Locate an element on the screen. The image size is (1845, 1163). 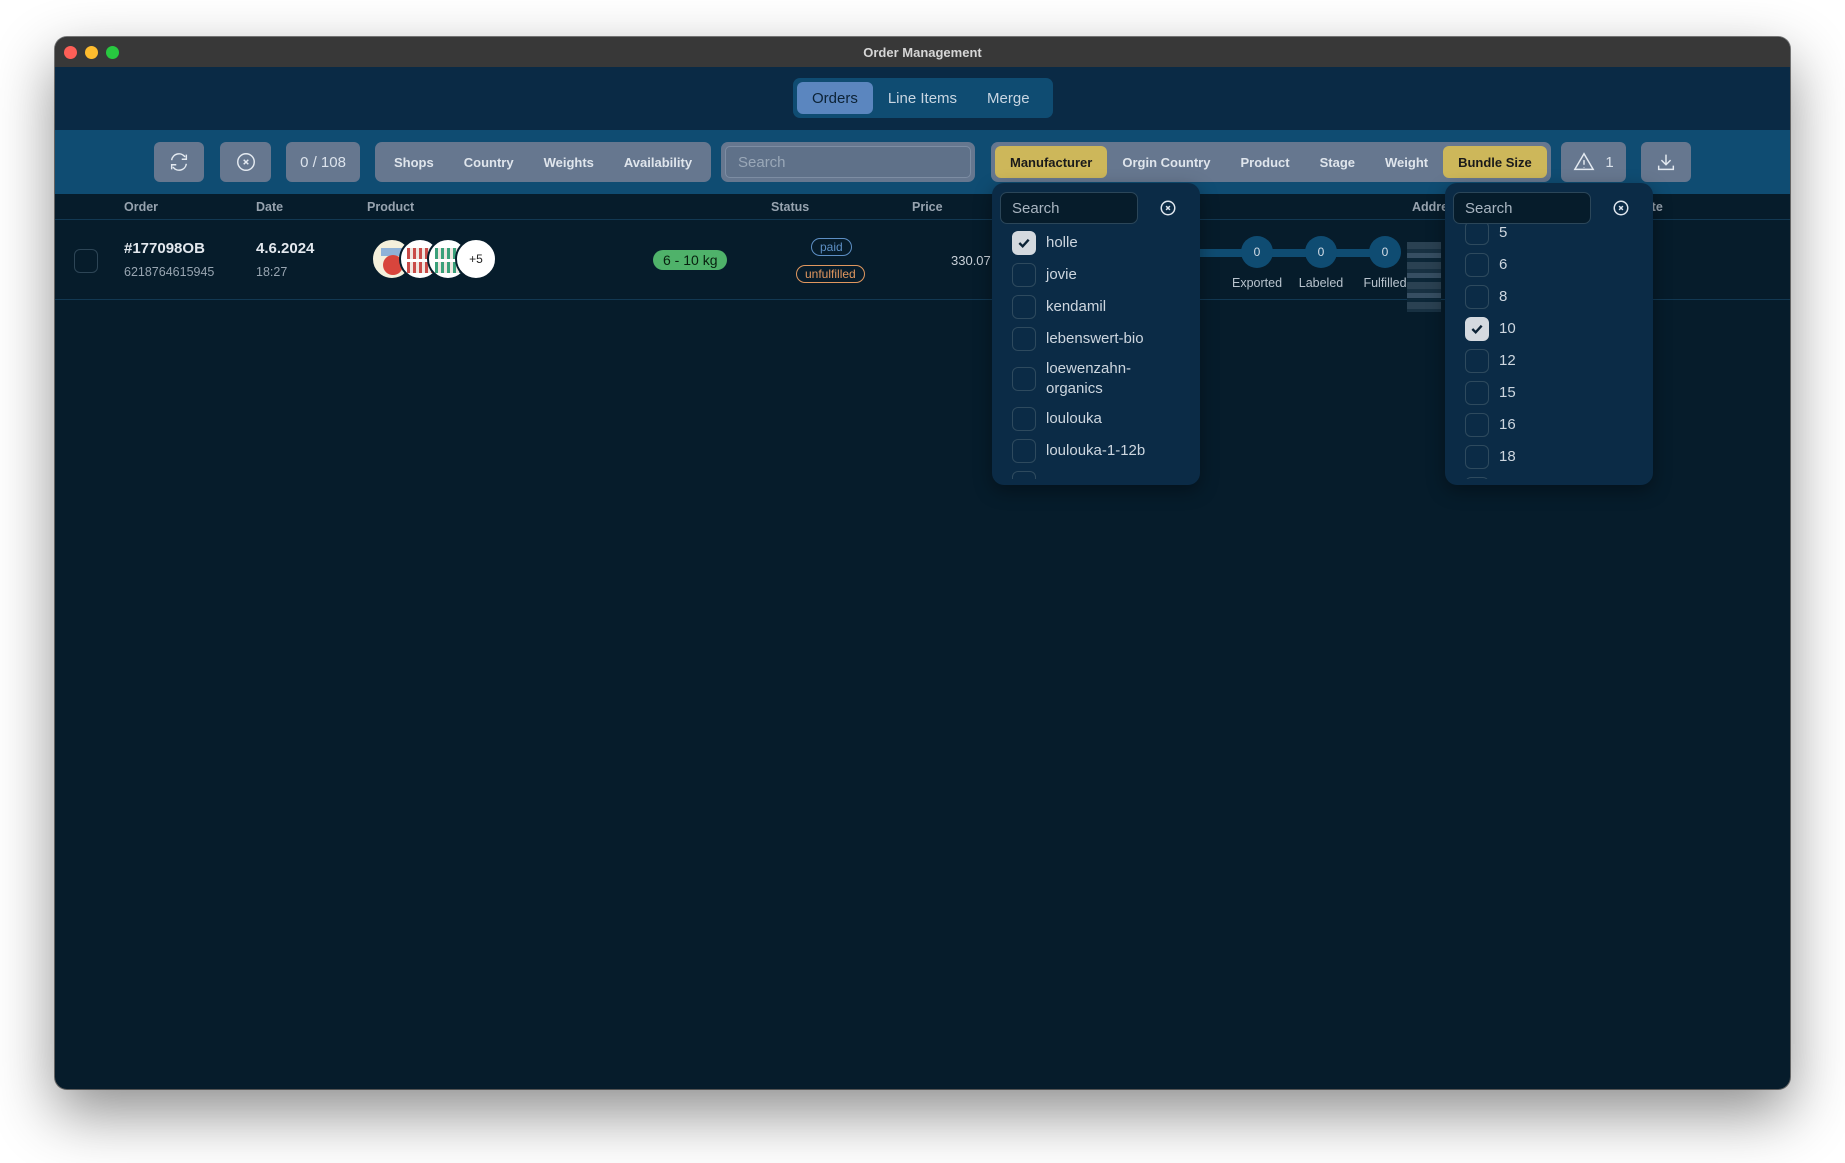
column-date: Date is located at coordinates (269, 207).